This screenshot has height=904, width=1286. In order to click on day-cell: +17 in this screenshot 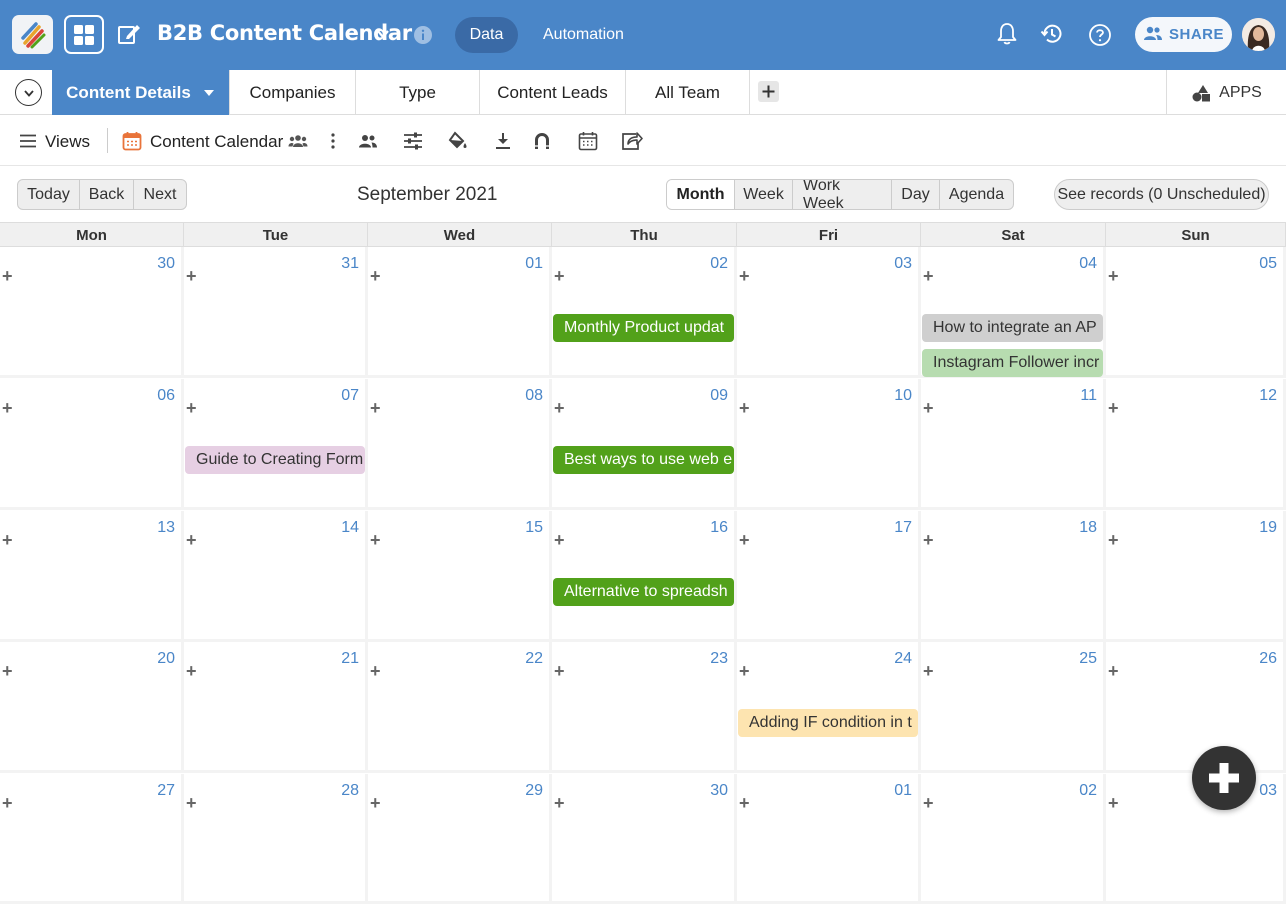, I will do `click(829, 576)`.